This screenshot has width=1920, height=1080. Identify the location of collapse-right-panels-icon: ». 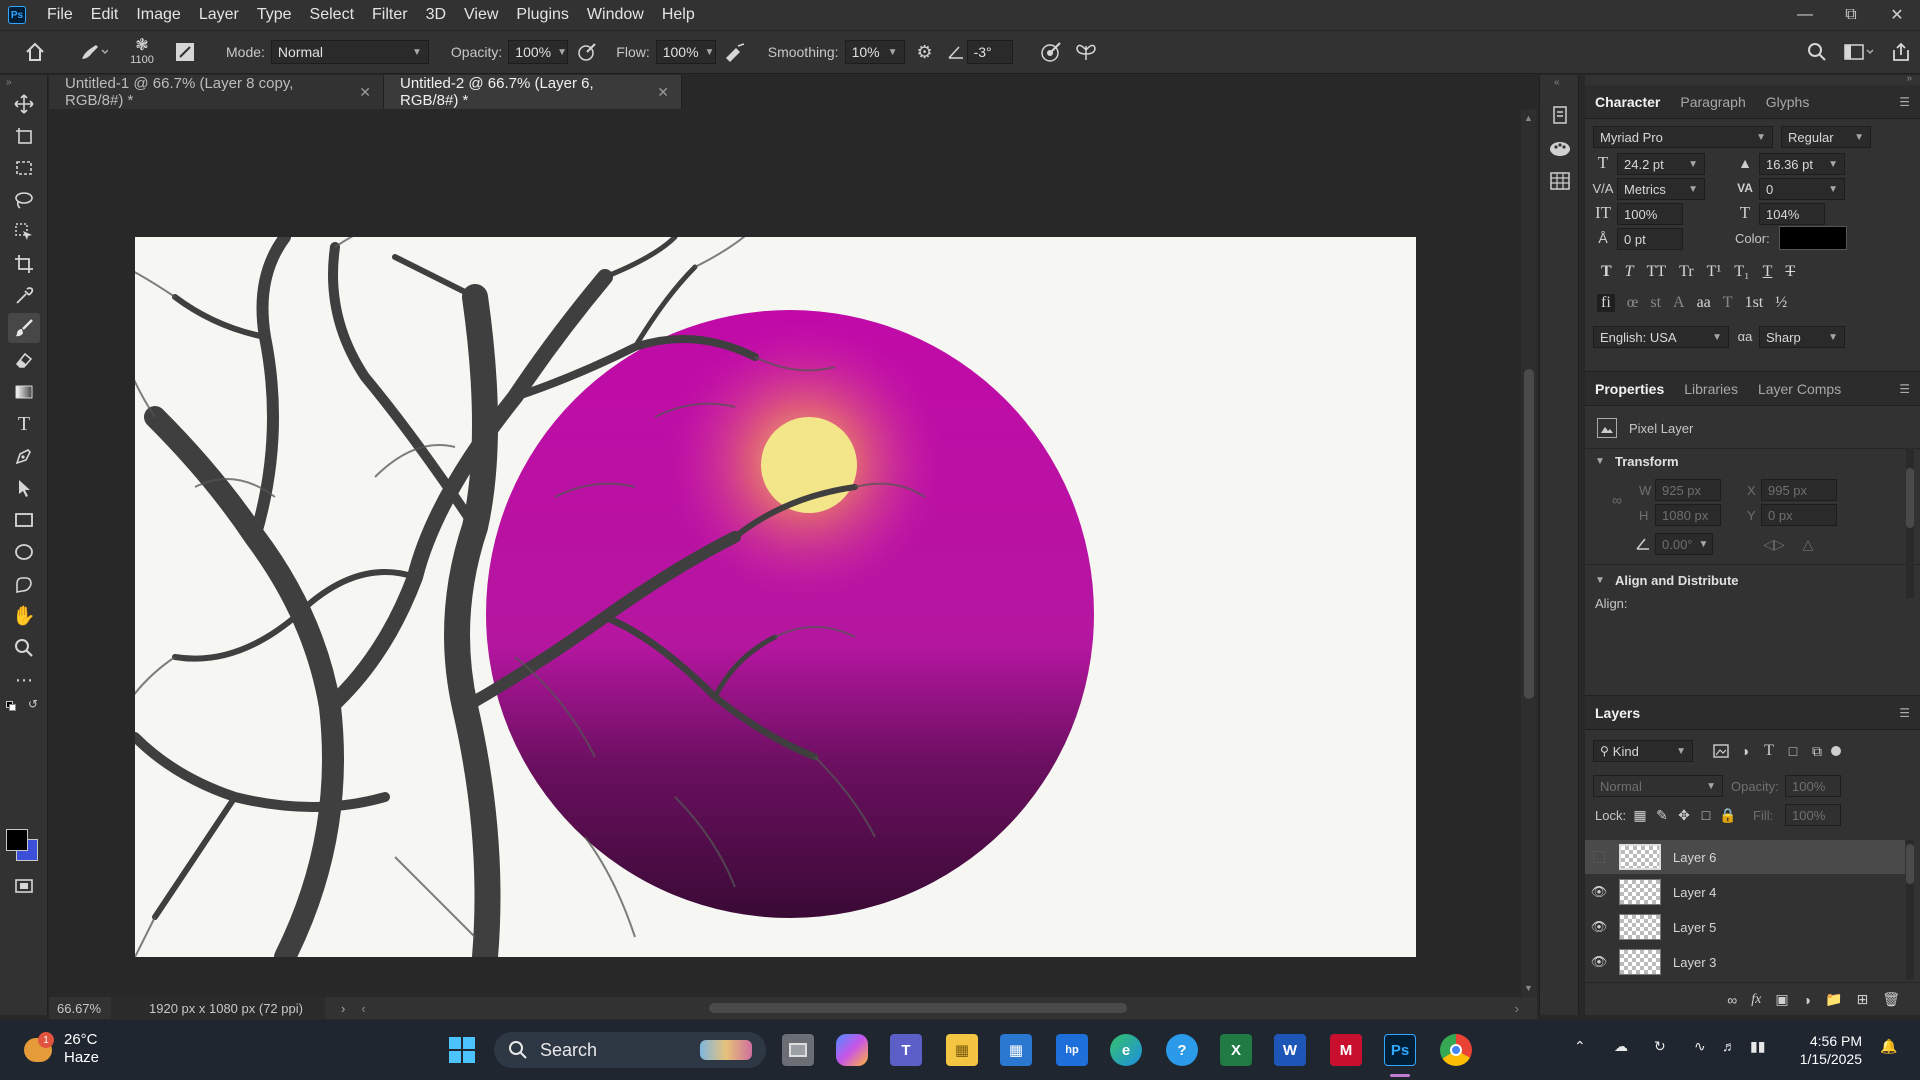
(1909, 78).